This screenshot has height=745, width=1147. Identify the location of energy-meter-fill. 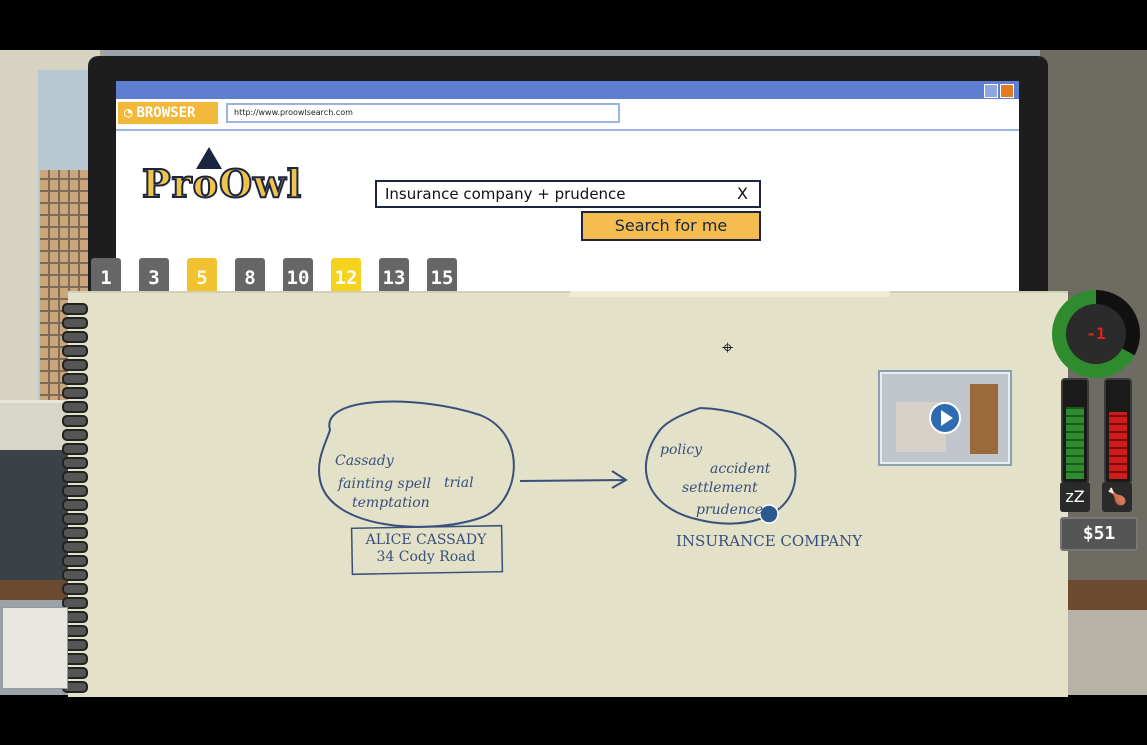
(1075, 443).